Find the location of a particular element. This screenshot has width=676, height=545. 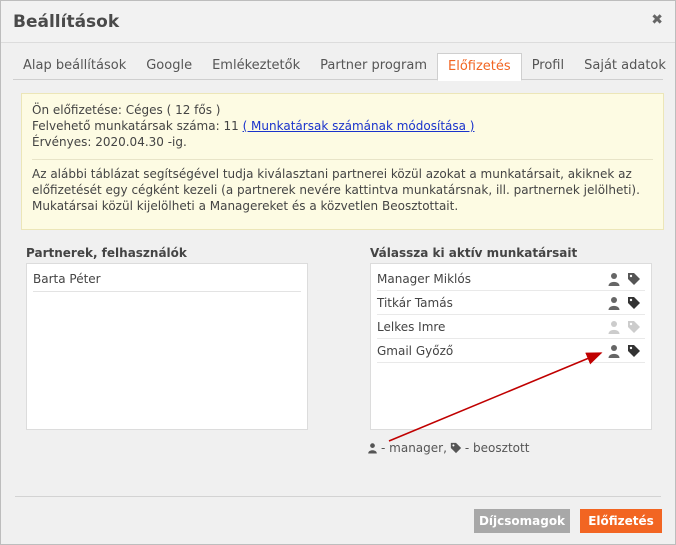

staff-row: Gmail Győző is located at coordinates (511, 351).